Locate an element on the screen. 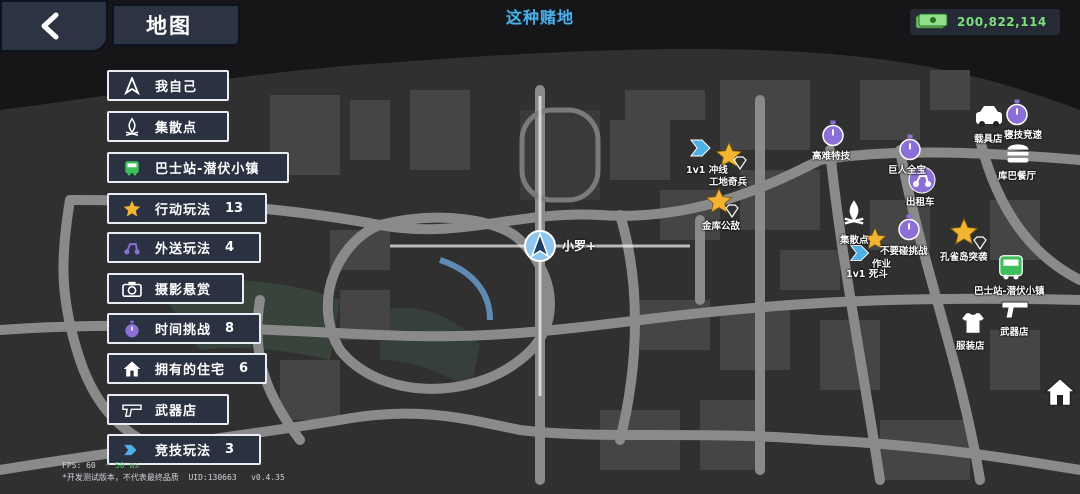 The height and width of the screenshot is (494, 1080). map-label: 巴士站-潜伏小镇 is located at coordinates (1009, 291).